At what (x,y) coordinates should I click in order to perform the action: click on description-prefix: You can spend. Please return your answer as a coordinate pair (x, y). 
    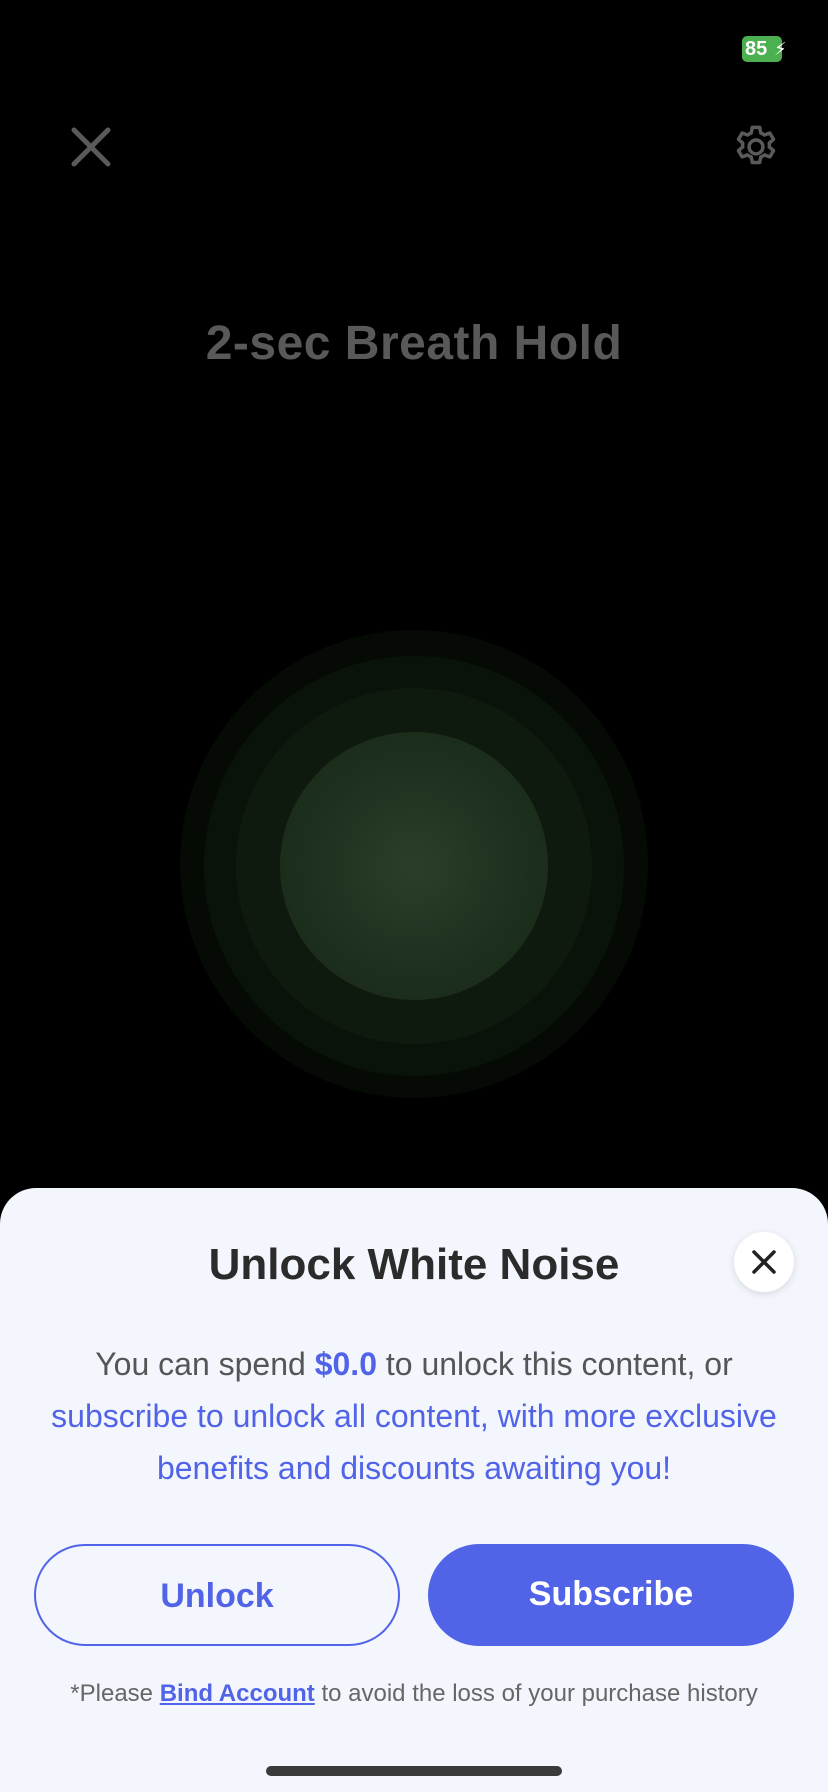
    Looking at the image, I should click on (205, 1364).